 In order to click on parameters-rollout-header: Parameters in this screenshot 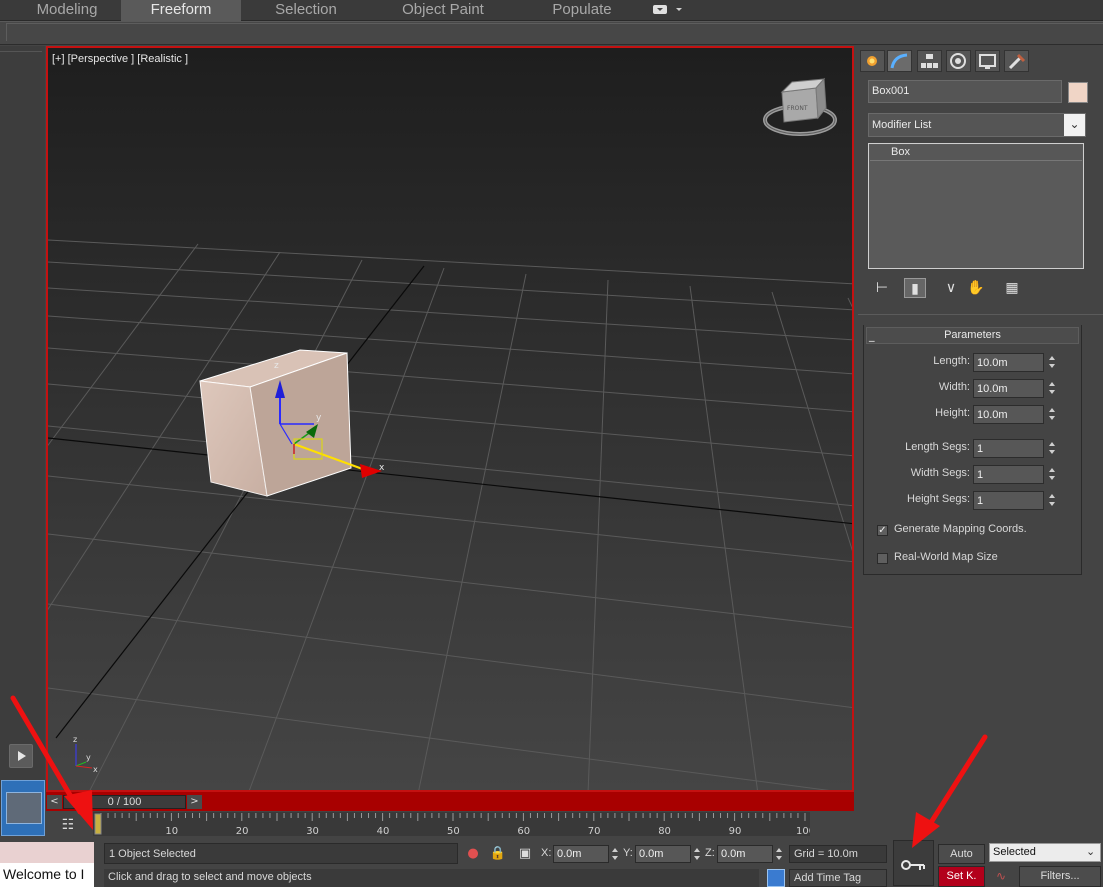, I will do `click(972, 335)`.